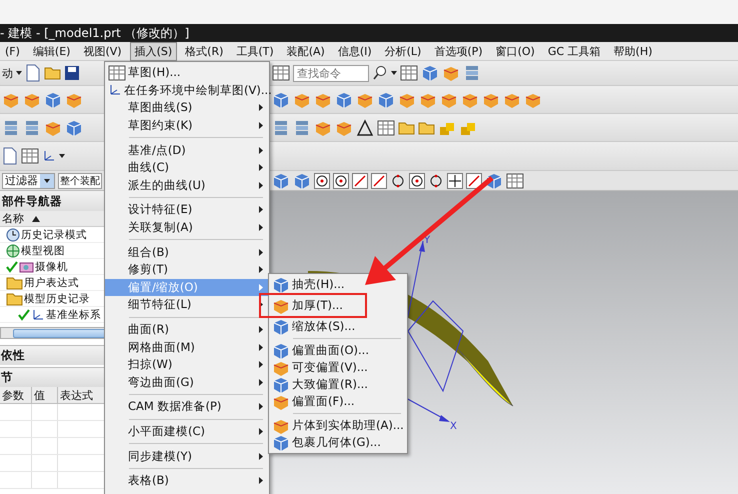 The height and width of the screenshot is (494, 738). Describe the element at coordinates (458, 51) in the screenshot. I see `menu-item: 首选项(P)` at that location.